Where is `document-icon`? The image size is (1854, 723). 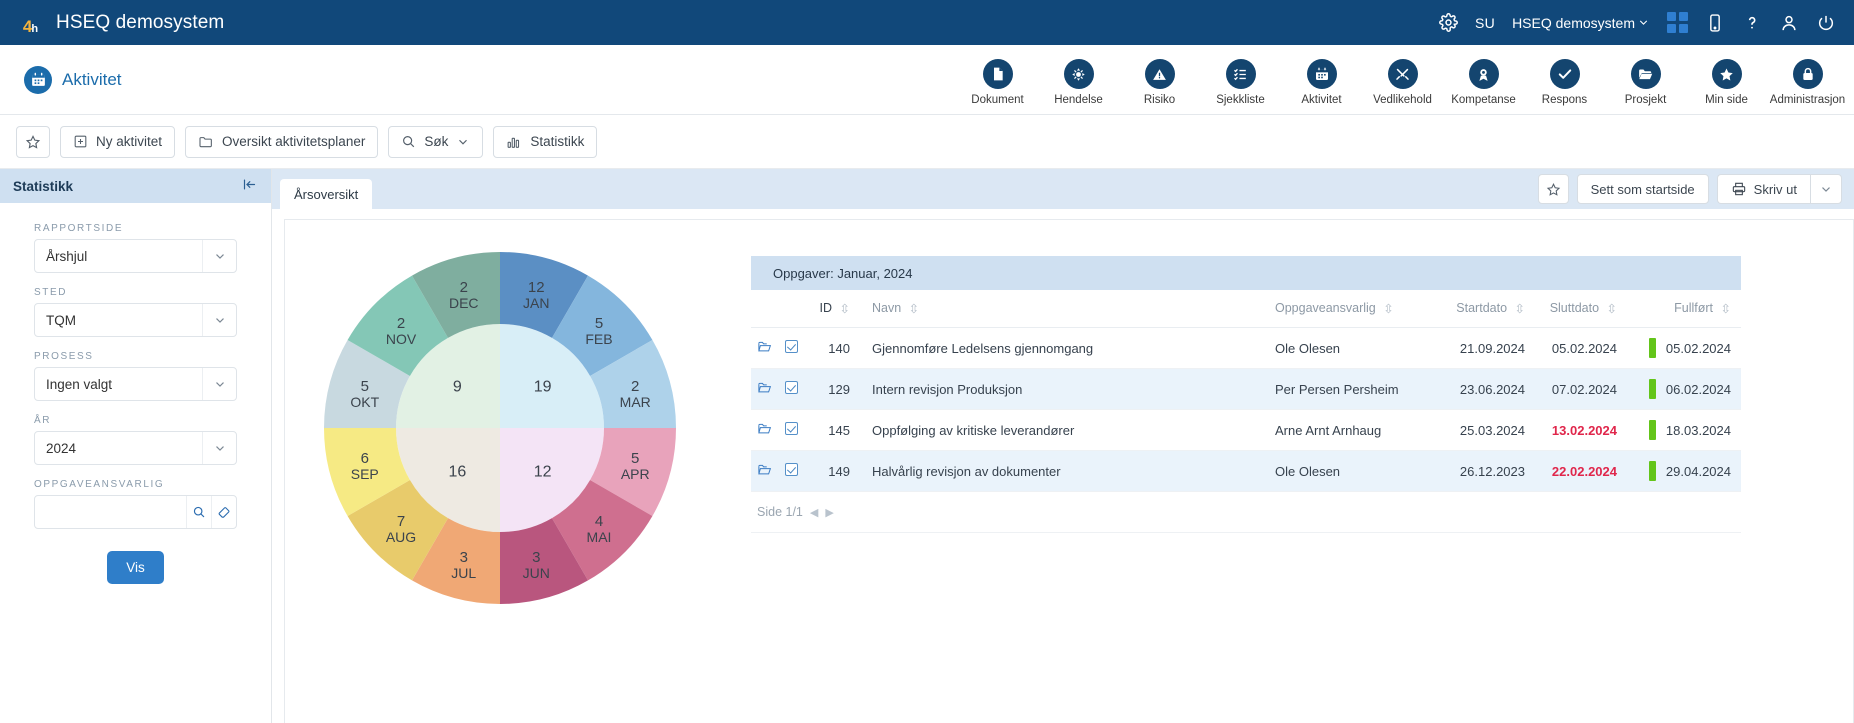
document-icon is located at coordinates (997, 74).